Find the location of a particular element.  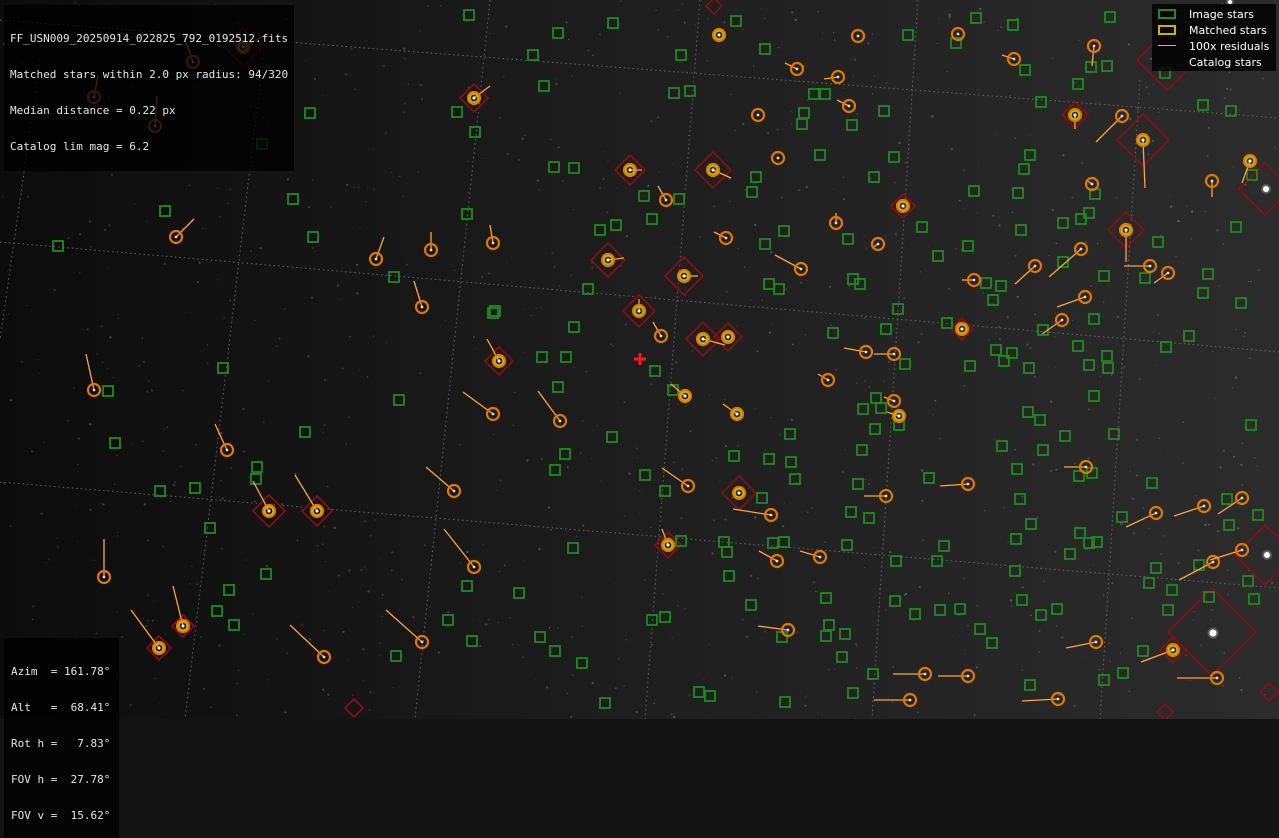

fov-h-label: FOV h = 27.78° is located at coordinates (61, 779).